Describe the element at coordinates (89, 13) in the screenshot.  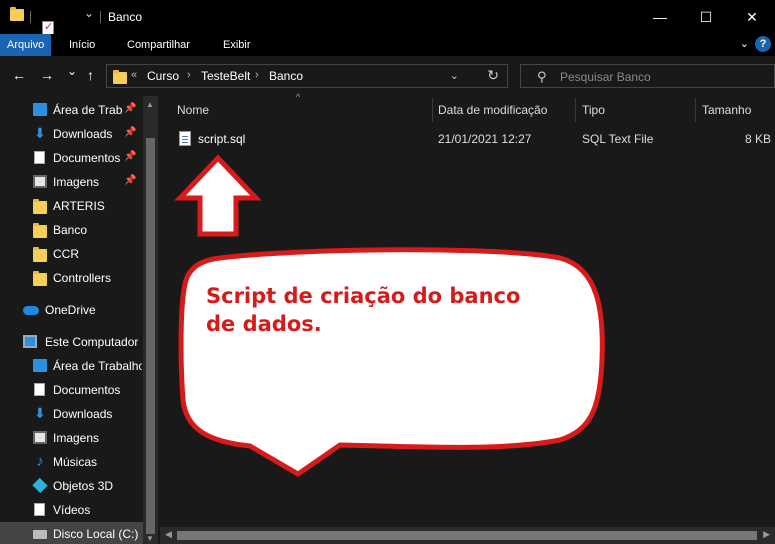
I see `quick-access-dropdown-icon: ⌄` at that location.